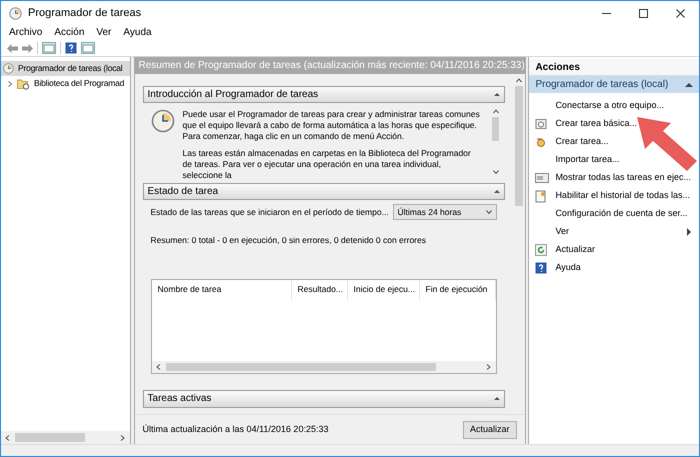  Describe the element at coordinates (25, 32) in the screenshot. I see `menu-item: Archivo` at that location.